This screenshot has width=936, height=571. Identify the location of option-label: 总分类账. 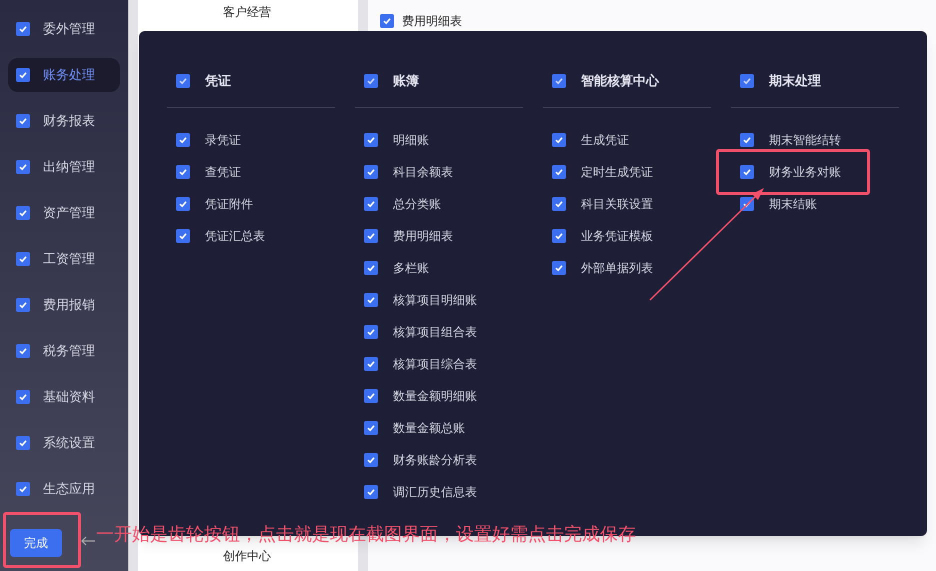
(417, 204).